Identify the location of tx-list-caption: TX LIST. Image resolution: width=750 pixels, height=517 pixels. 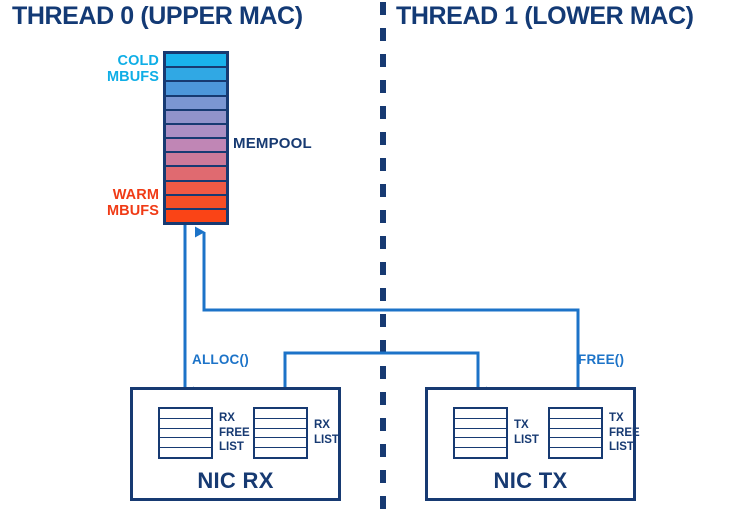
(526, 432).